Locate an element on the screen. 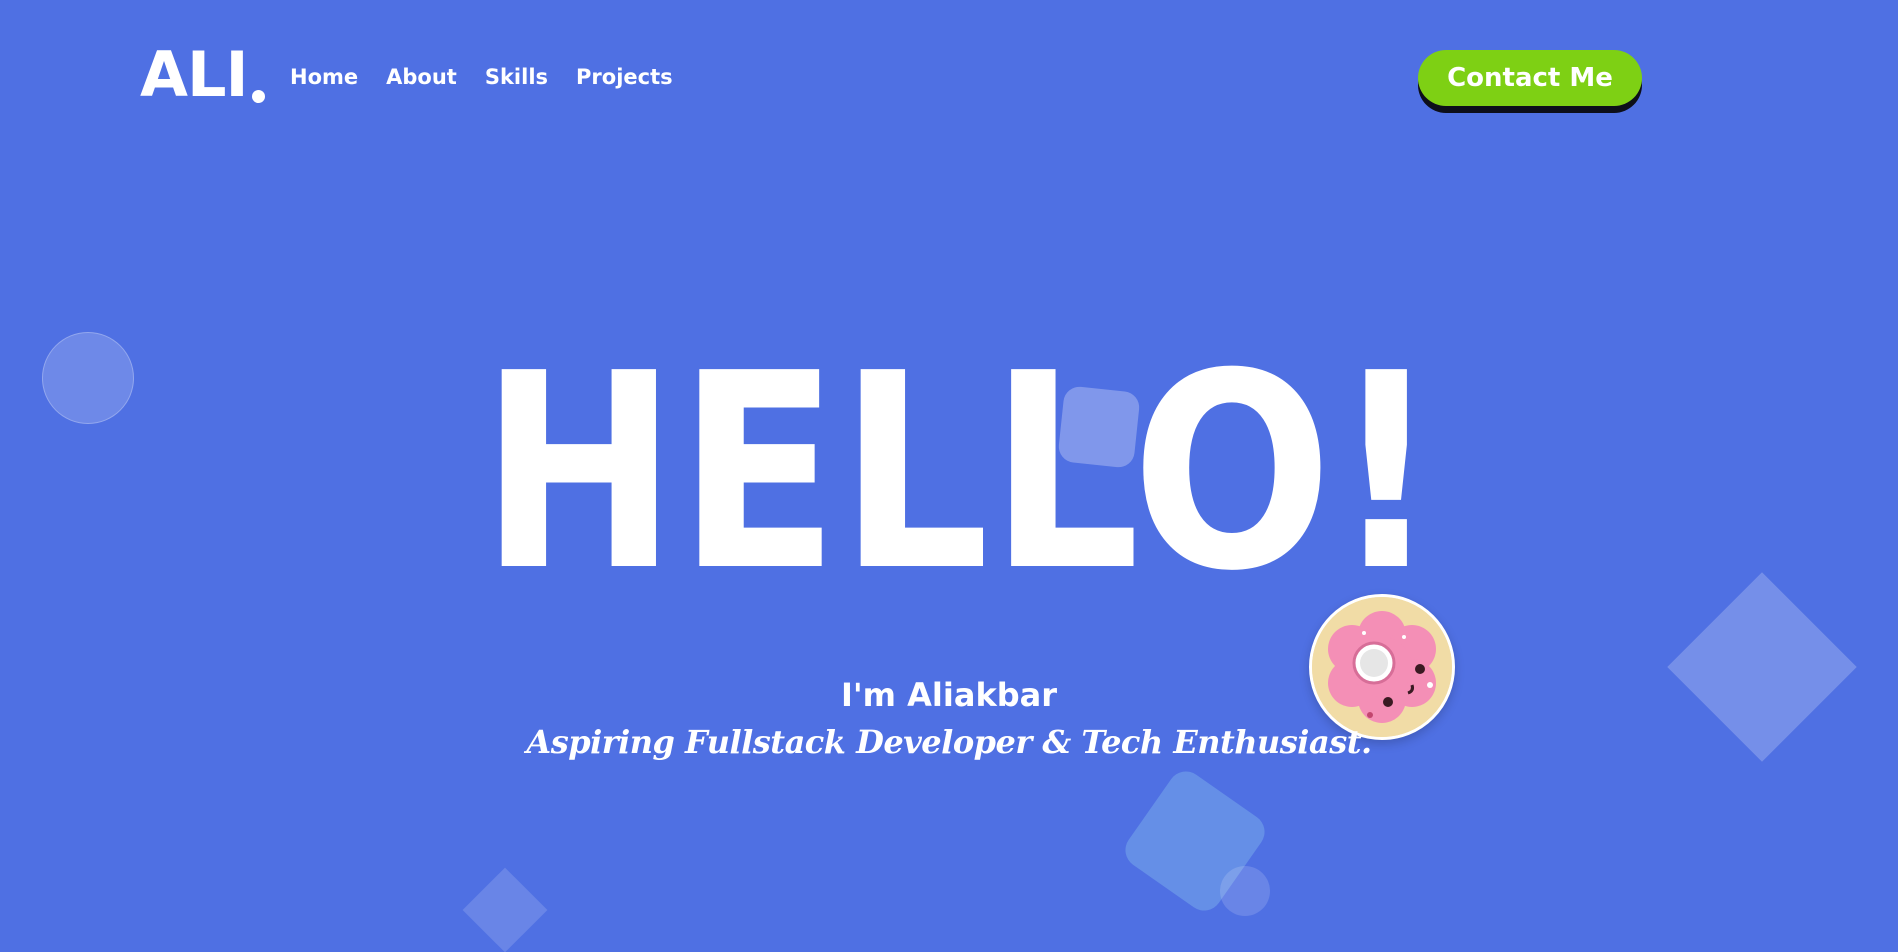 The image size is (1898, 952). intro-name: I'm Aliakbar is located at coordinates (949, 695).